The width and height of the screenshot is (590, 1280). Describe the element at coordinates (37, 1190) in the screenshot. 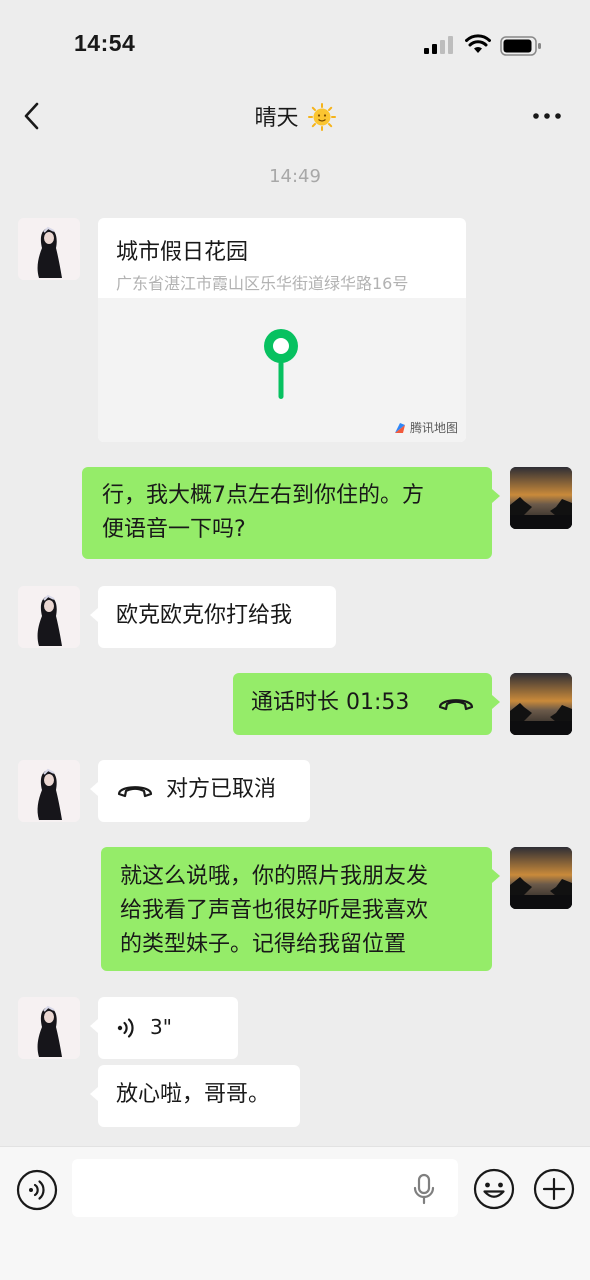

I see `voice-toggle-icon` at that location.